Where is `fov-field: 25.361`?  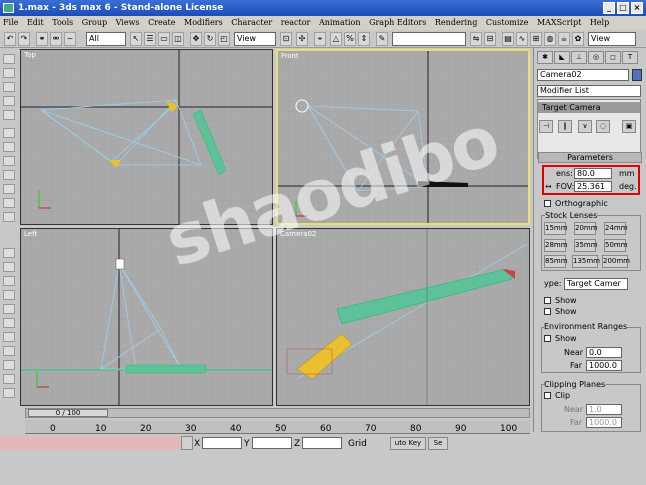
fov-field: 25.361 is located at coordinates (593, 186).